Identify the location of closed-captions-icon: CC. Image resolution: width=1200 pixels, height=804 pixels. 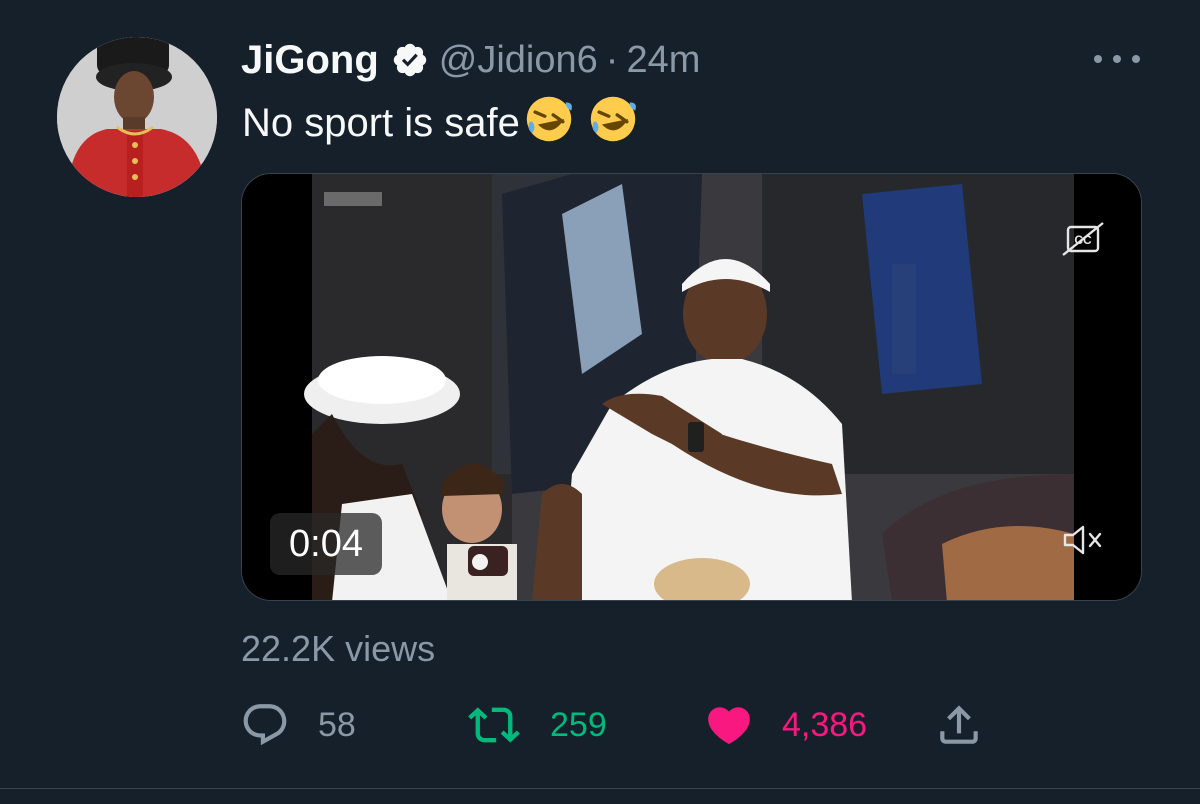
(1083, 240).